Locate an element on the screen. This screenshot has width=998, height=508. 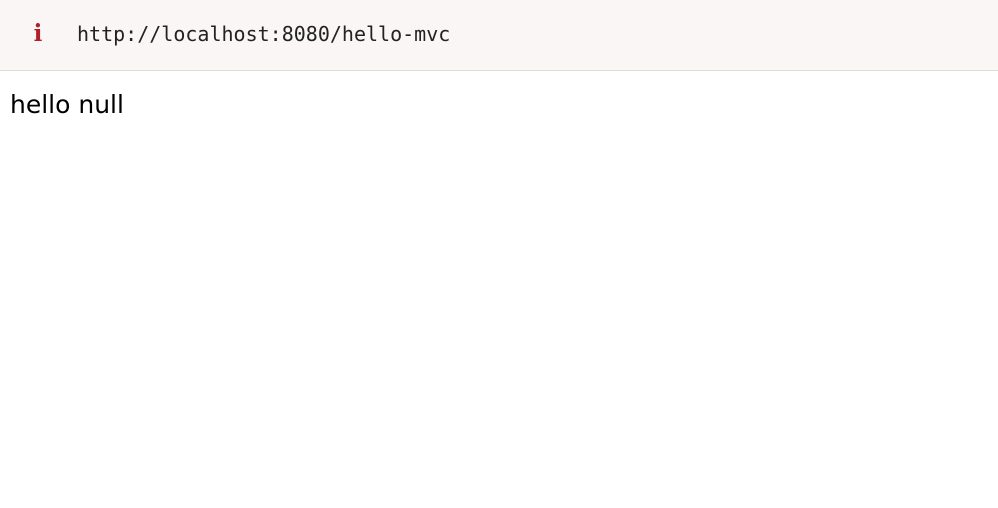
page-body-text: hello null is located at coordinates (67, 104).